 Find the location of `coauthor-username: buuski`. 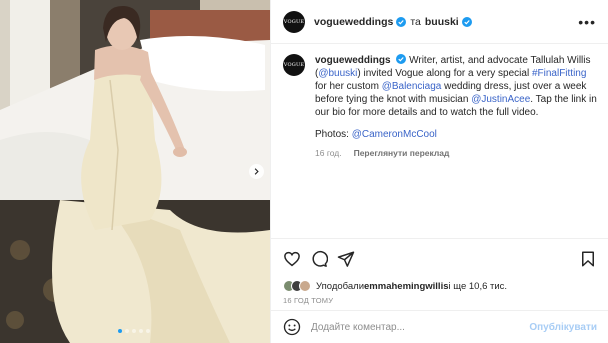

coauthor-username: buuski is located at coordinates (442, 22).